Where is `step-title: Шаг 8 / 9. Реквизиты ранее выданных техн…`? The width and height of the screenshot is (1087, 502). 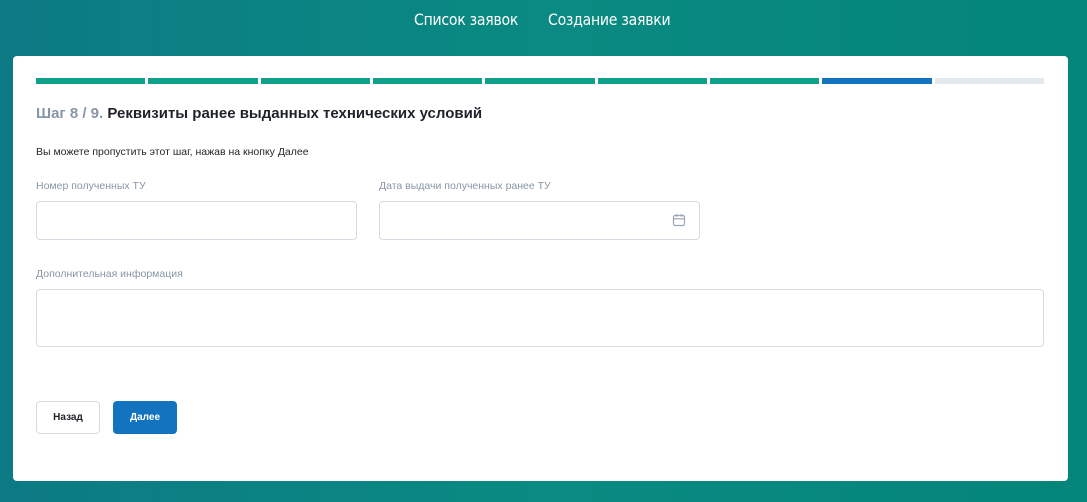
step-title: Шаг 8 / 9. Реквизиты ранее выданных техн… is located at coordinates (259, 113).